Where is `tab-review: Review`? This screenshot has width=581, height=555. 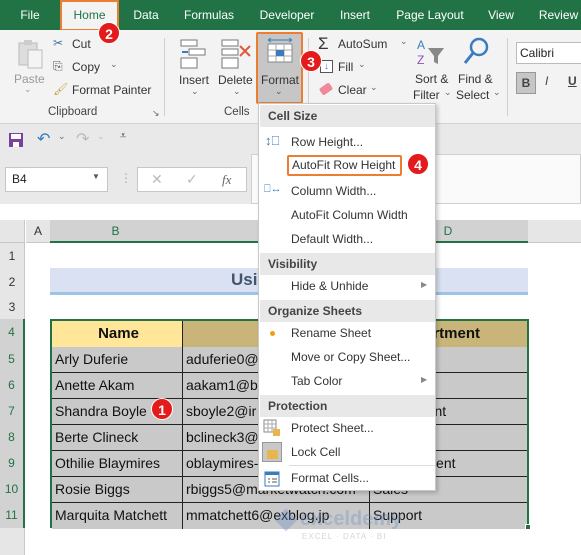
tab-review: Review is located at coordinates (558, 15).